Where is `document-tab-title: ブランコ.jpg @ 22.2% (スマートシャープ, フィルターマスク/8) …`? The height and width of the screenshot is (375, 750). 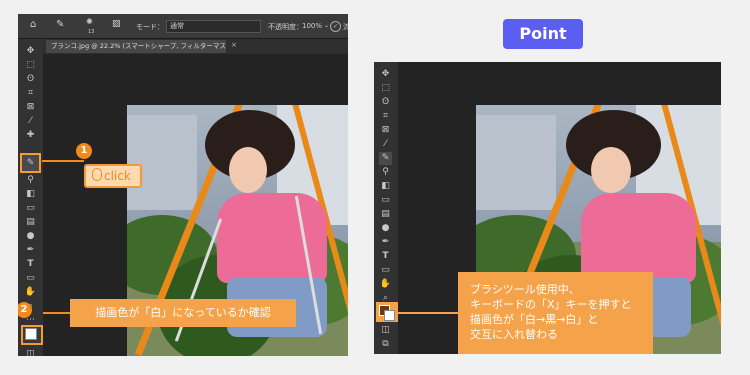
document-tab-title: ブランコ.jpg @ 22.2% (スマートシャープ, フィルターマスク/8) … is located at coordinates (138, 46).